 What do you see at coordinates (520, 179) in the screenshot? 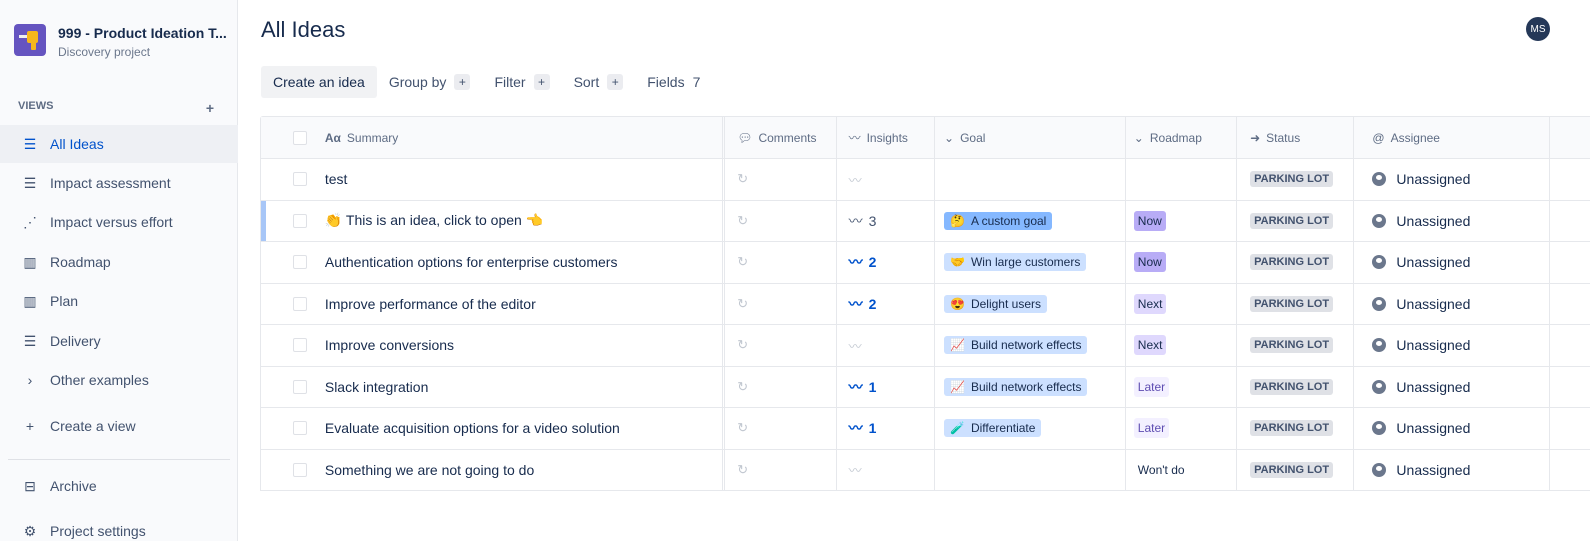
I see `summary-cell: test` at bounding box center [520, 179].